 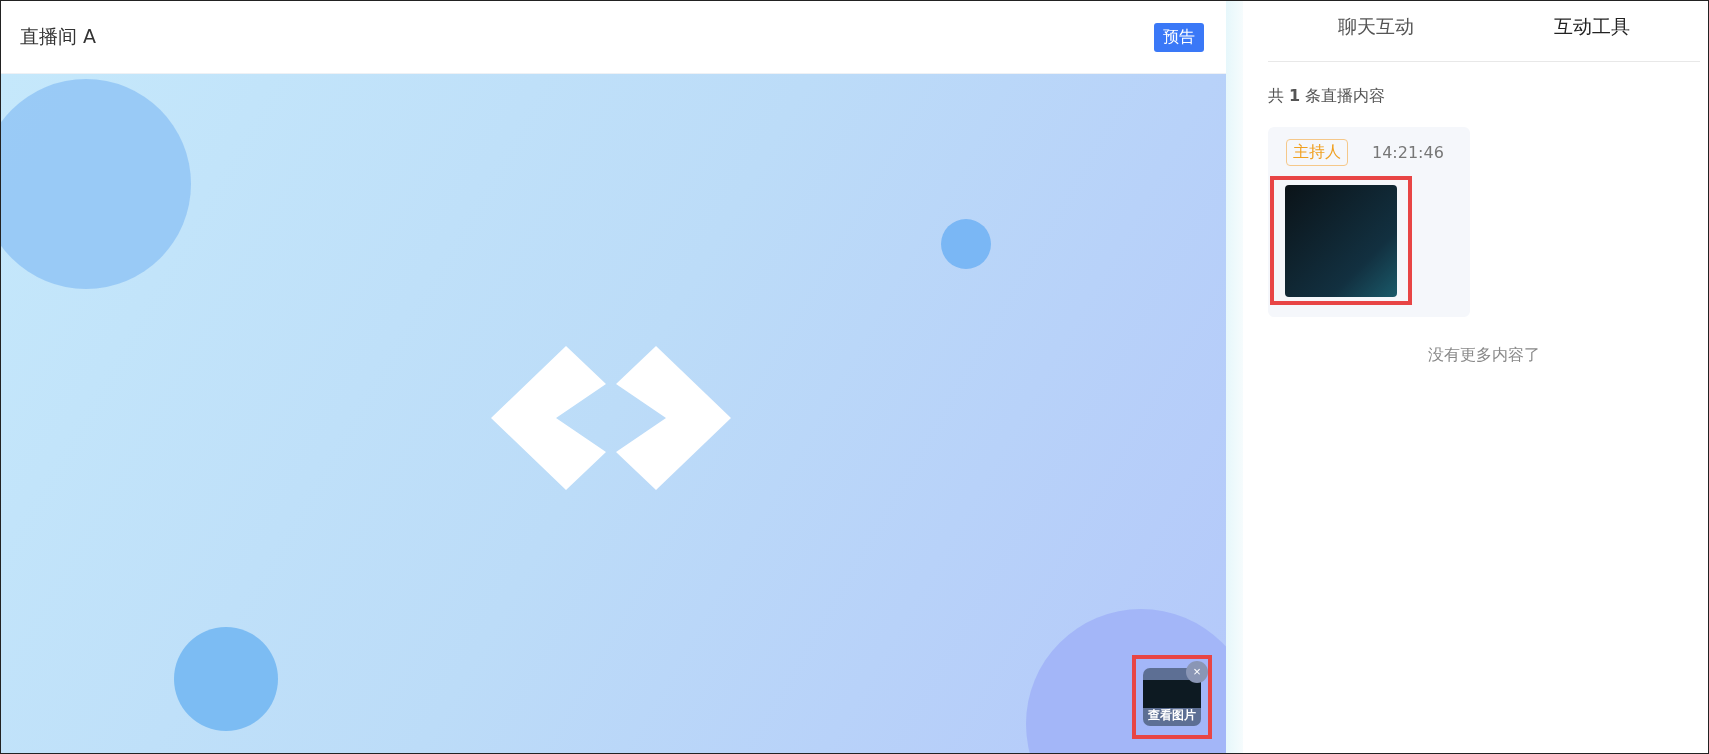 What do you see at coordinates (1327, 96) in the screenshot?
I see `content-count: 共 1 条直播内容` at bounding box center [1327, 96].